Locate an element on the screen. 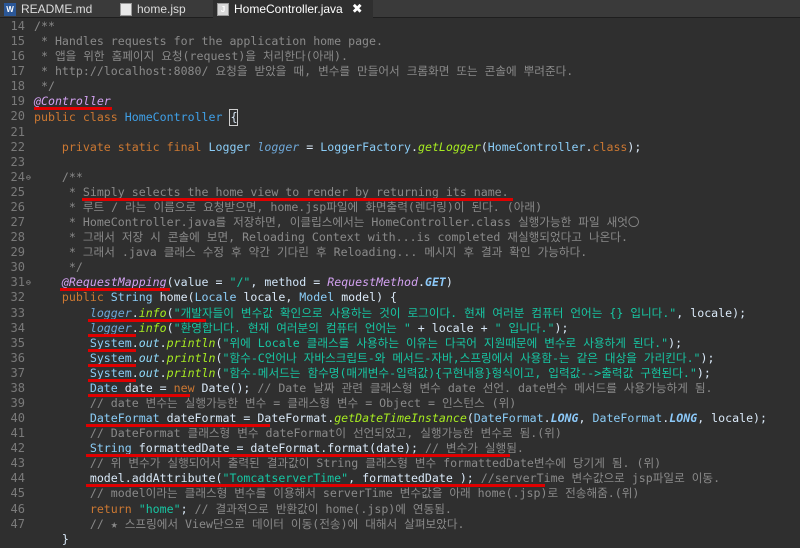  line-number: 45 is located at coordinates (17, 493).